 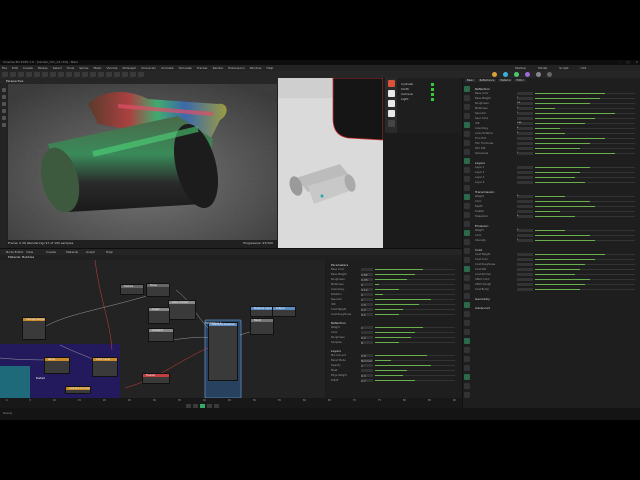 I want to click on am-editor-icon, so click(x=467, y=224).